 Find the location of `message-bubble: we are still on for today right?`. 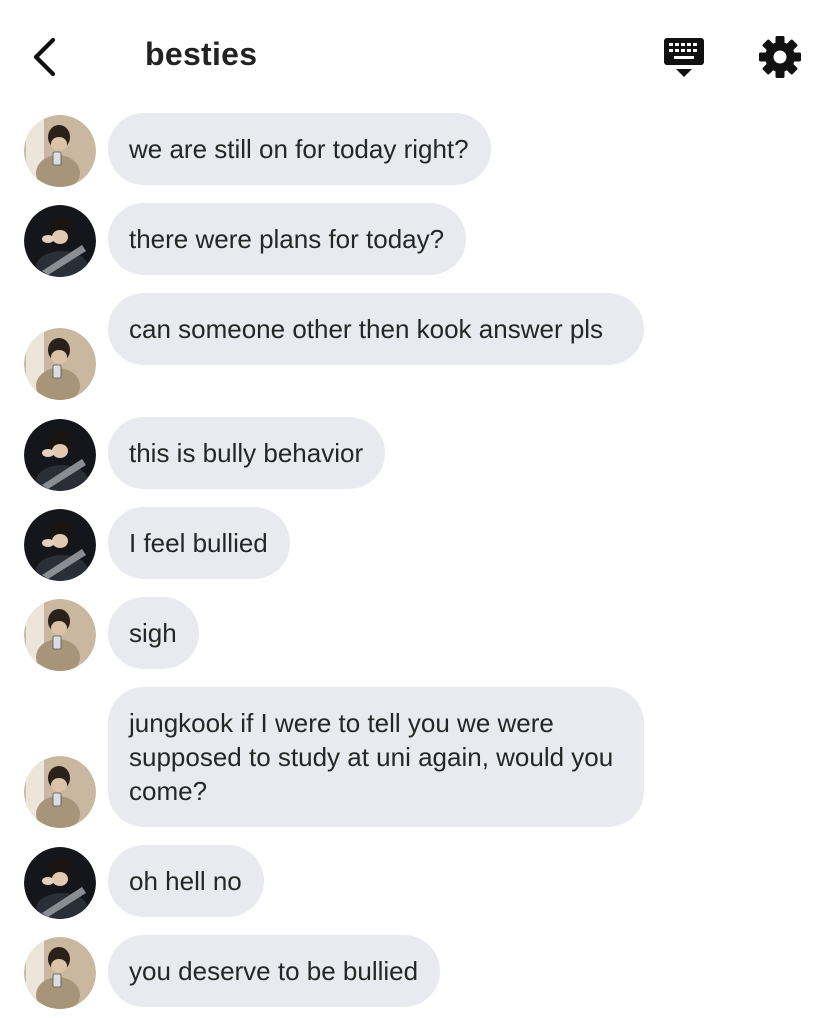

message-bubble: we are still on for today right? is located at coordinates (299, 149).